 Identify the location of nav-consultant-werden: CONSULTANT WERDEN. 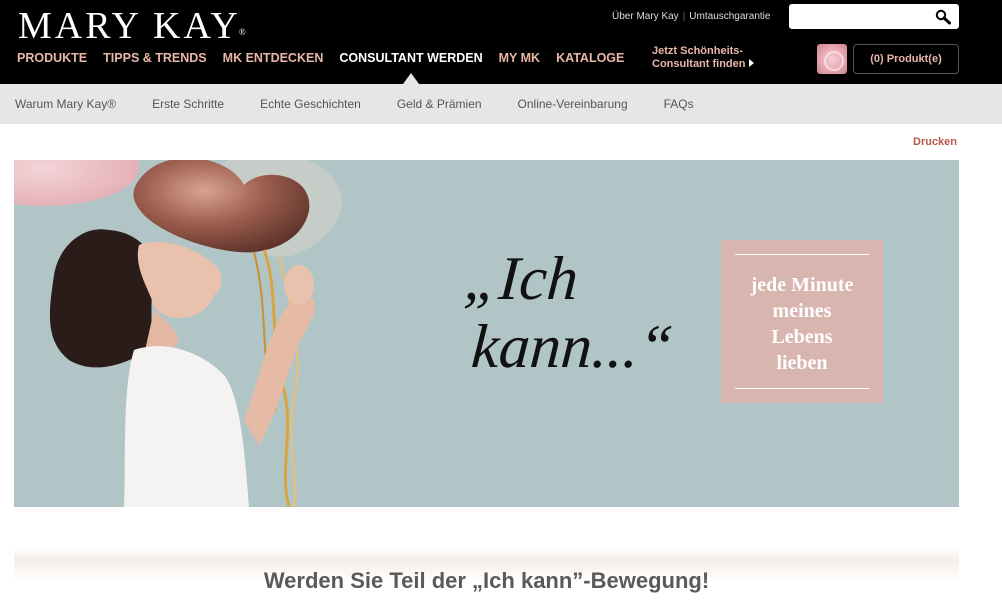
(411, 67).